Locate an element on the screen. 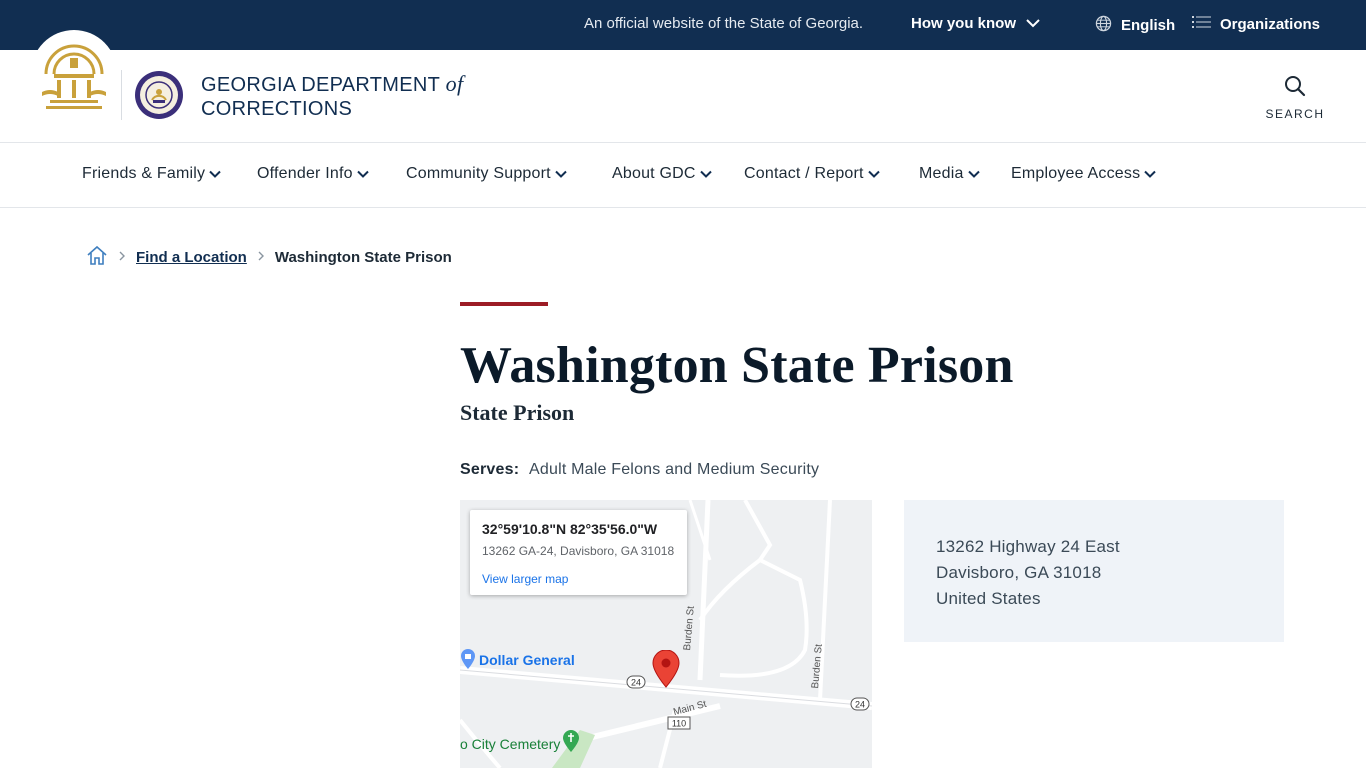  search-button: SEARCH is located at coordinates (1295, 97).